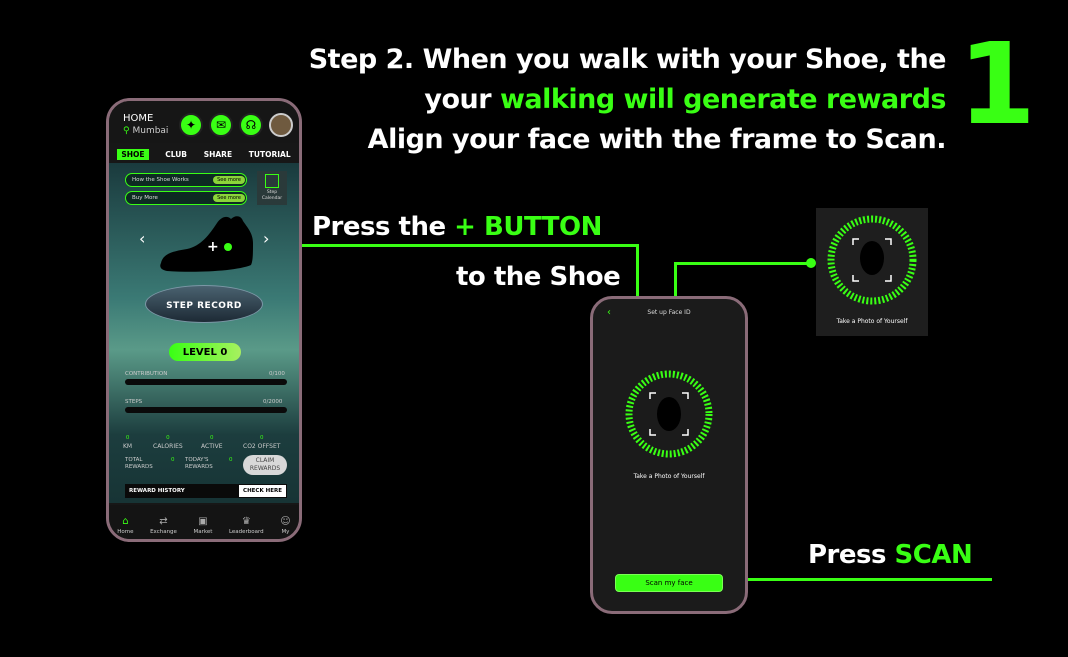  Describe the element at coordinates (997, 85) in the screenshot. I see `step-number: 1` at that location.